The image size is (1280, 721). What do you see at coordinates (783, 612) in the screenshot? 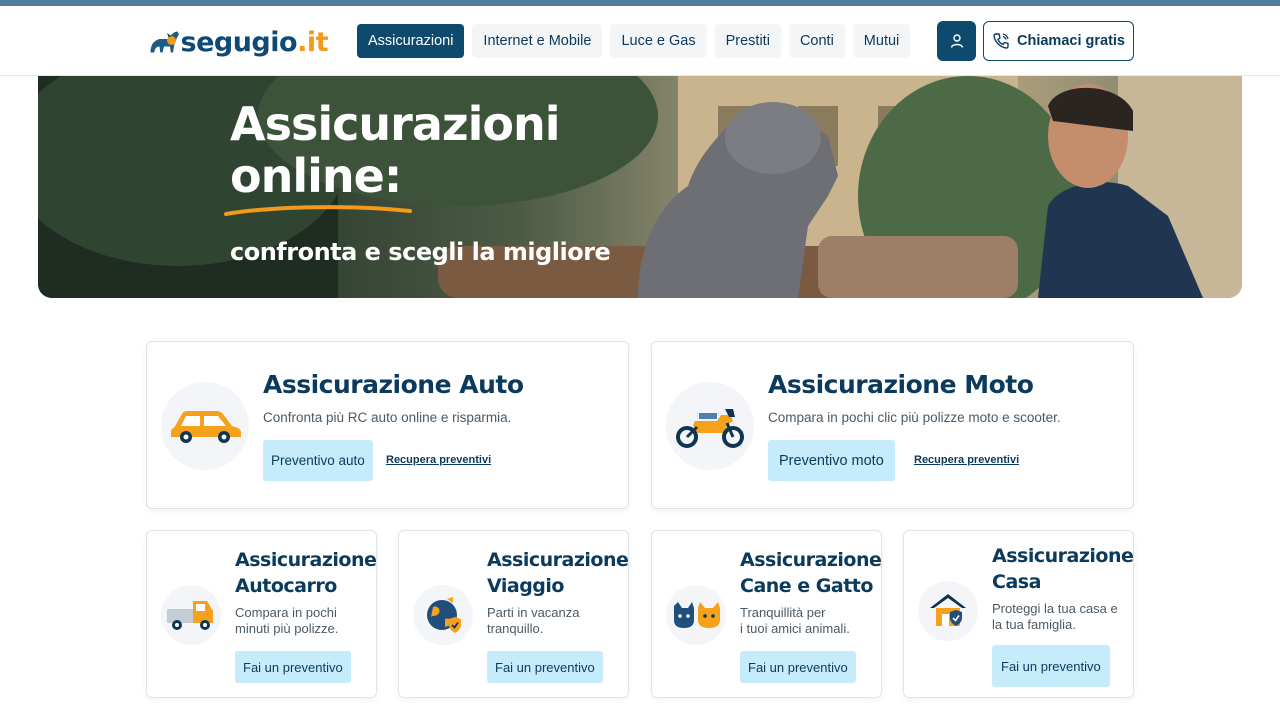
I see `card-description-line1: Tranquillità per` at bounding box center [783, 612].